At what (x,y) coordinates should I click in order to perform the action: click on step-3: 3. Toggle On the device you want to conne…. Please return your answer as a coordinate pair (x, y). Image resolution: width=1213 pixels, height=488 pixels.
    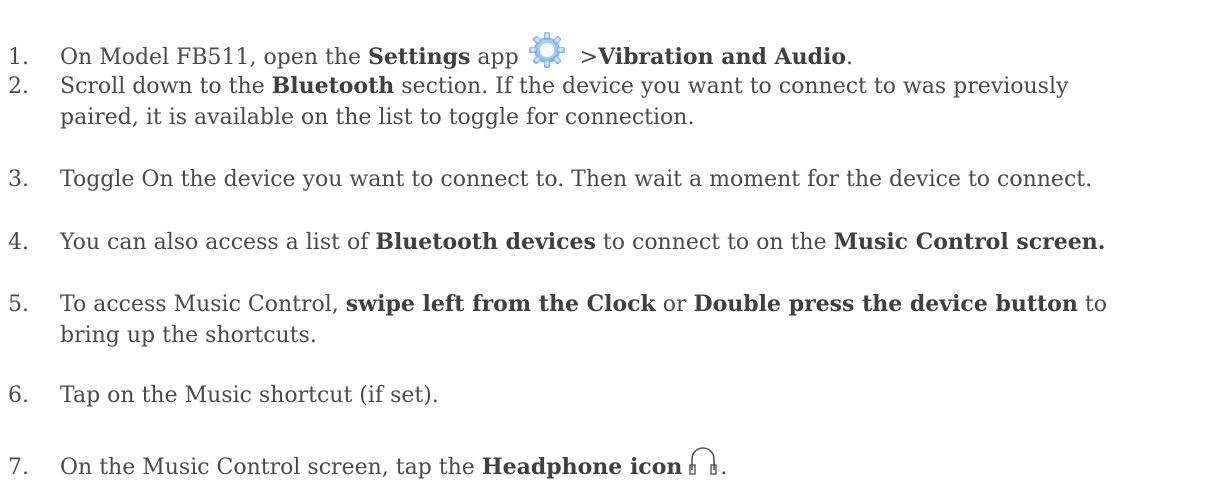
    Looking at the image, I should click on (608, 180).